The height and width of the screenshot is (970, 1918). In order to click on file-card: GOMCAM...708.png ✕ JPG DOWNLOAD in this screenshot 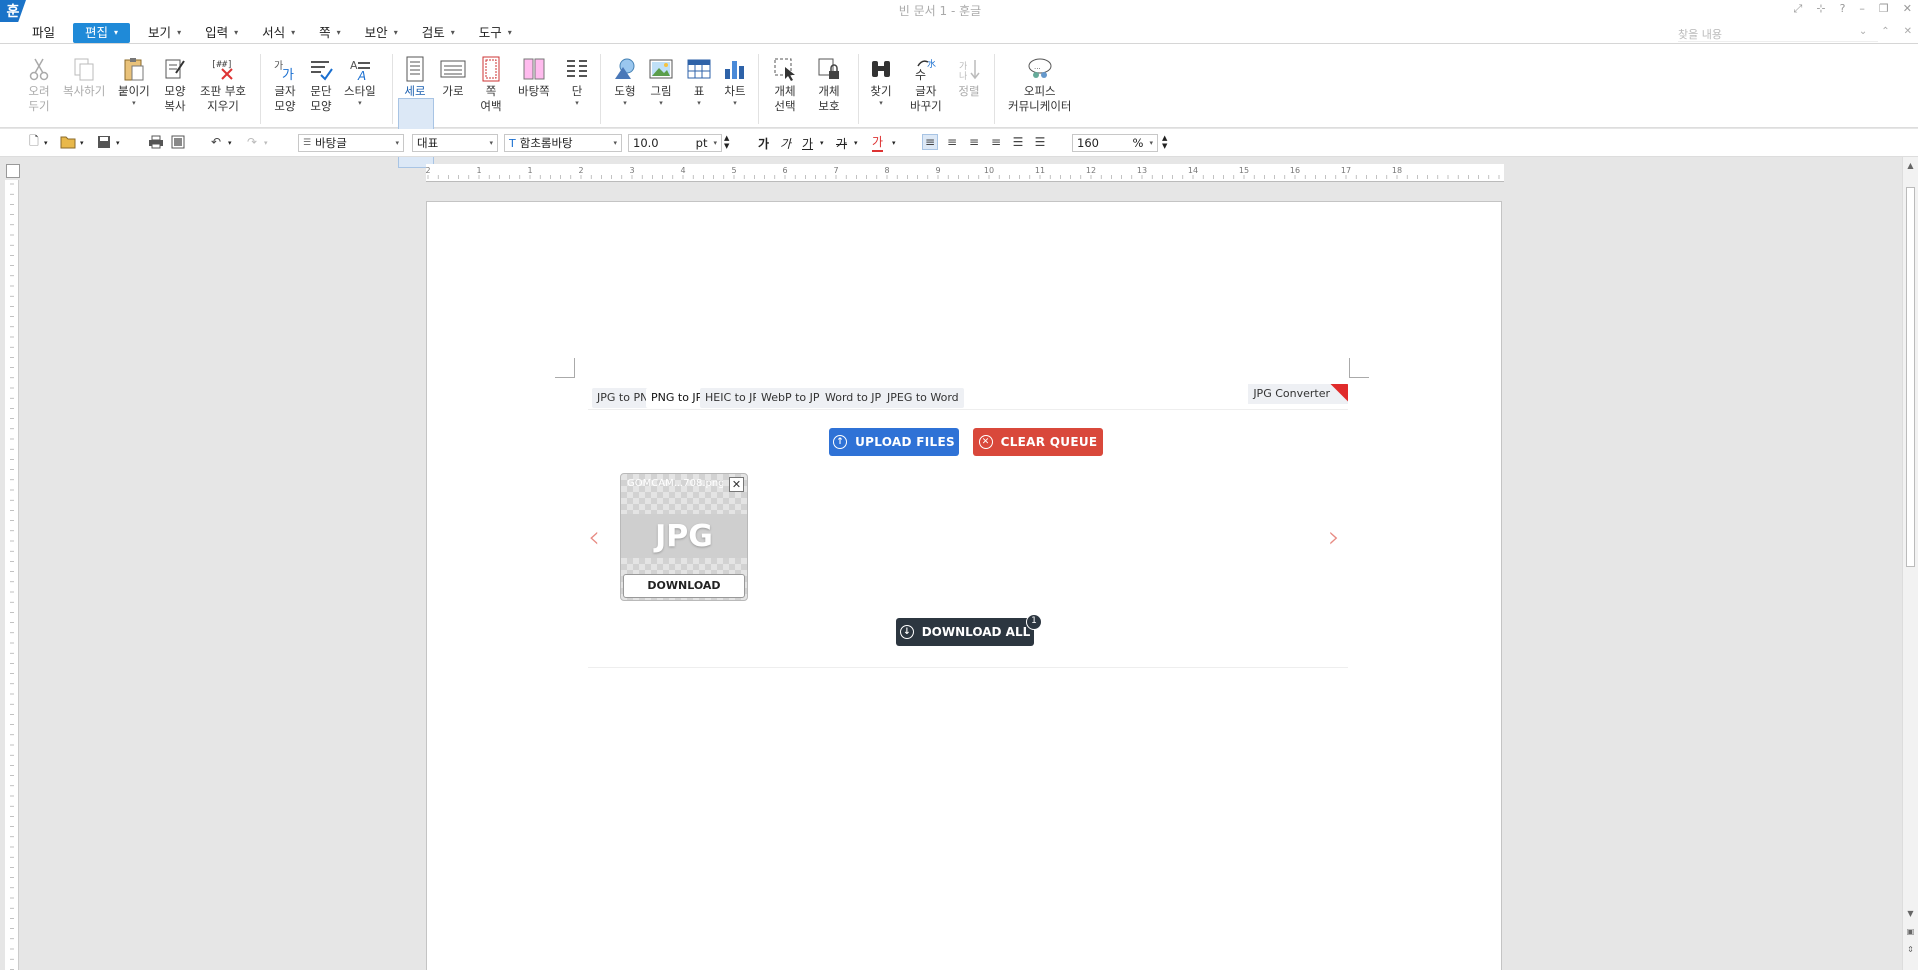, I will do `click(684, 537)`.